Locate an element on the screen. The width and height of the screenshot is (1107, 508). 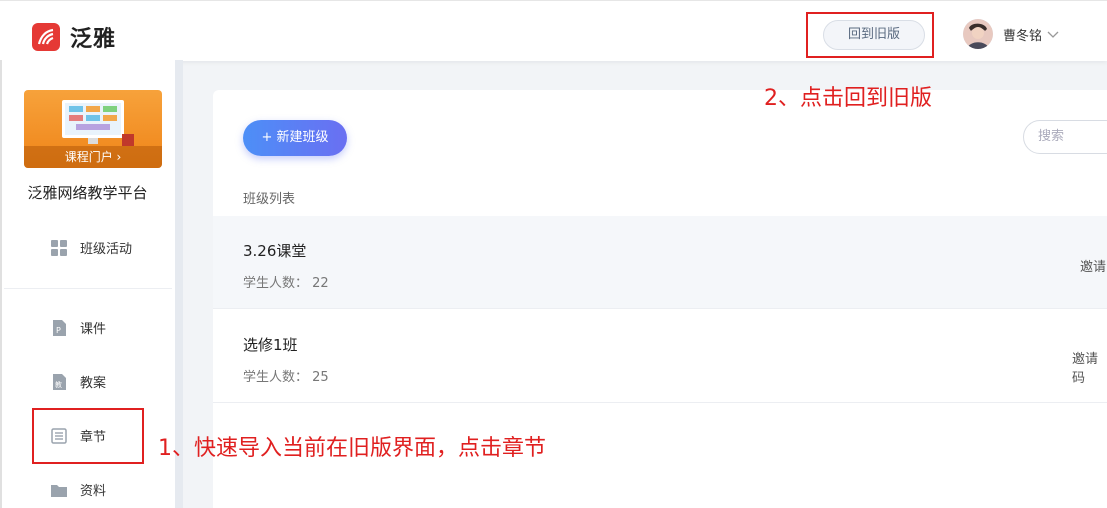
sidebar-item-courseware: P 课件 is located at coordinates (78, 327).